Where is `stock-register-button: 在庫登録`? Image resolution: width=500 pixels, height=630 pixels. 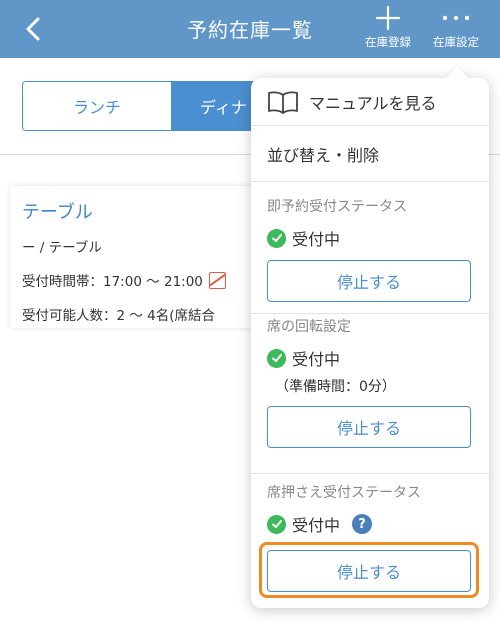
stock-register-button: 在庫登録 is located at coordinates (388, 29).